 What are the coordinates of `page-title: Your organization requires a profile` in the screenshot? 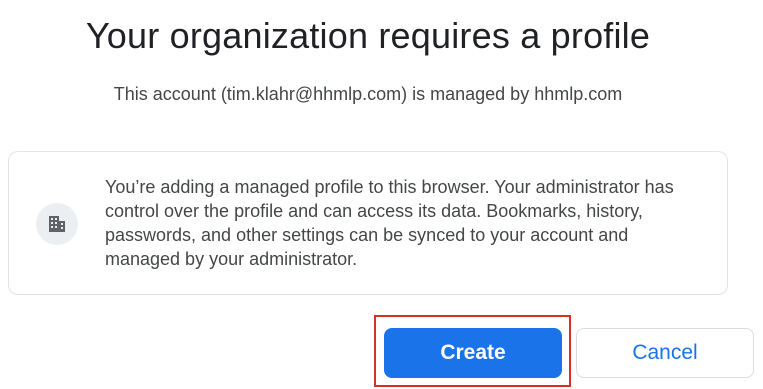 It's located at (368, 35).